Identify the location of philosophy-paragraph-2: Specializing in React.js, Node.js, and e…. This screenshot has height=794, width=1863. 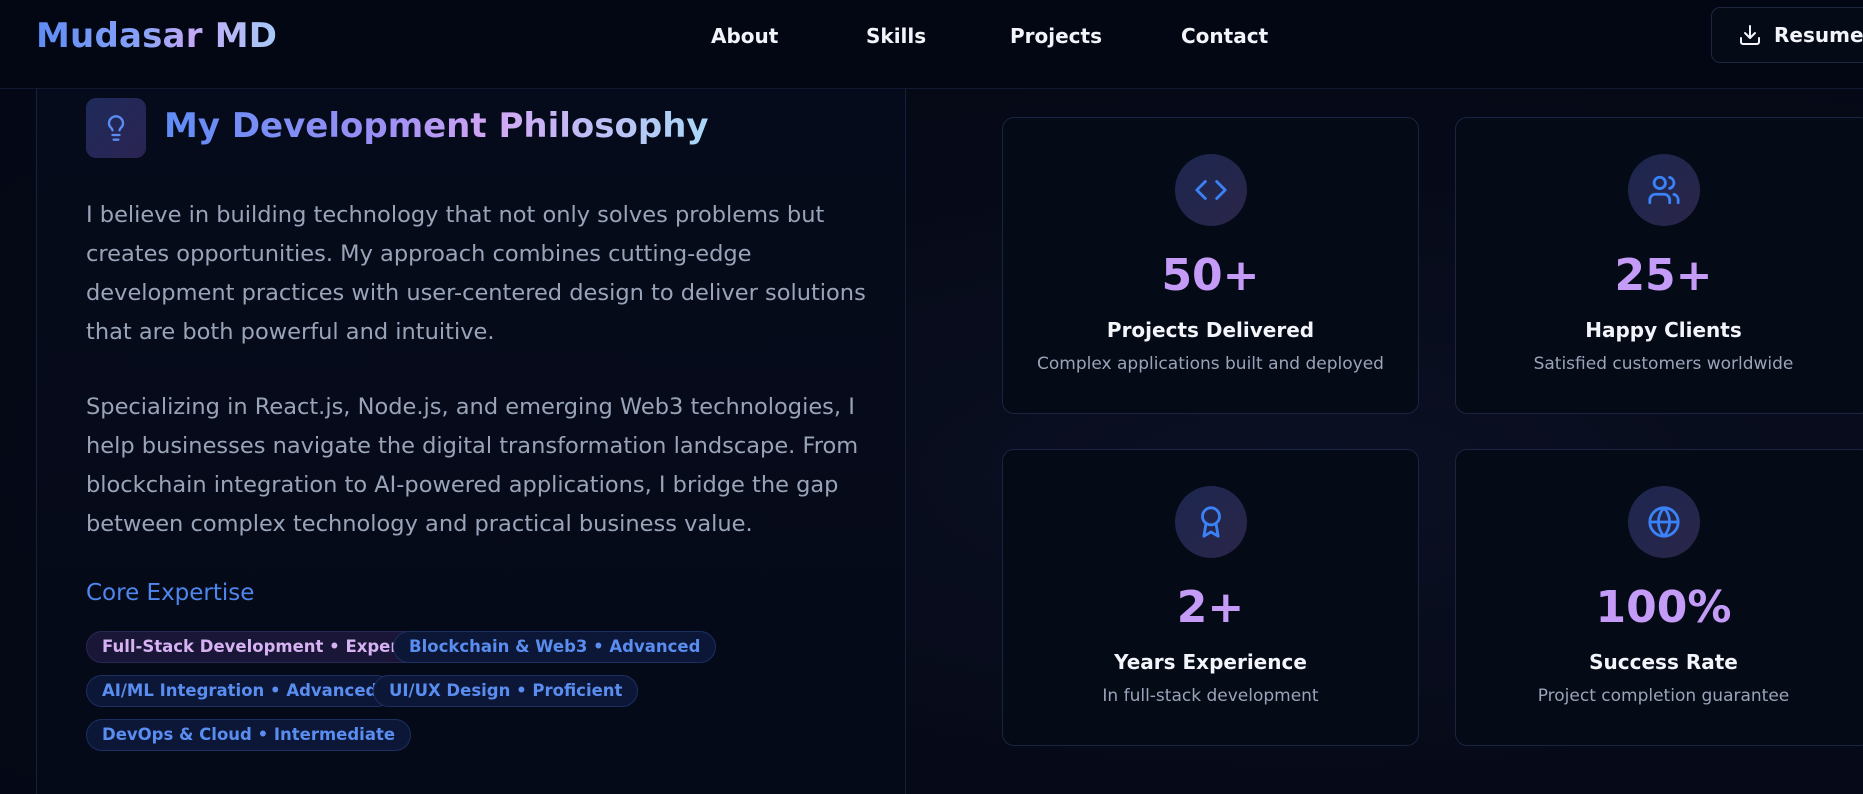
(472, 465).